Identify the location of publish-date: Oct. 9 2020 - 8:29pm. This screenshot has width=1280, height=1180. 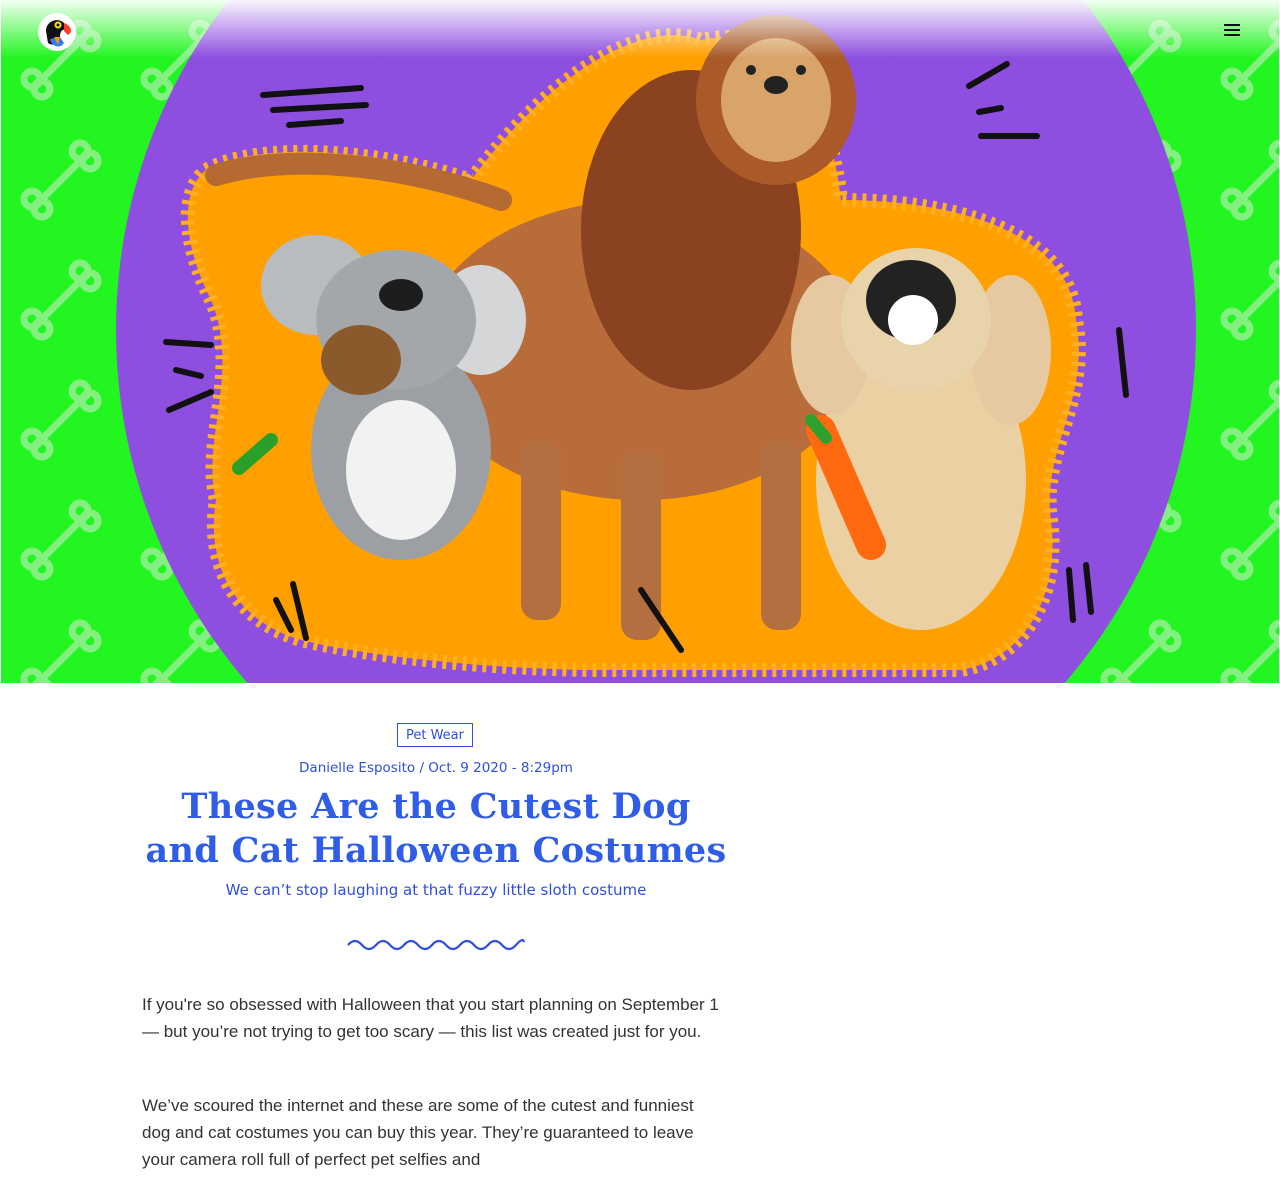
(500, 768).